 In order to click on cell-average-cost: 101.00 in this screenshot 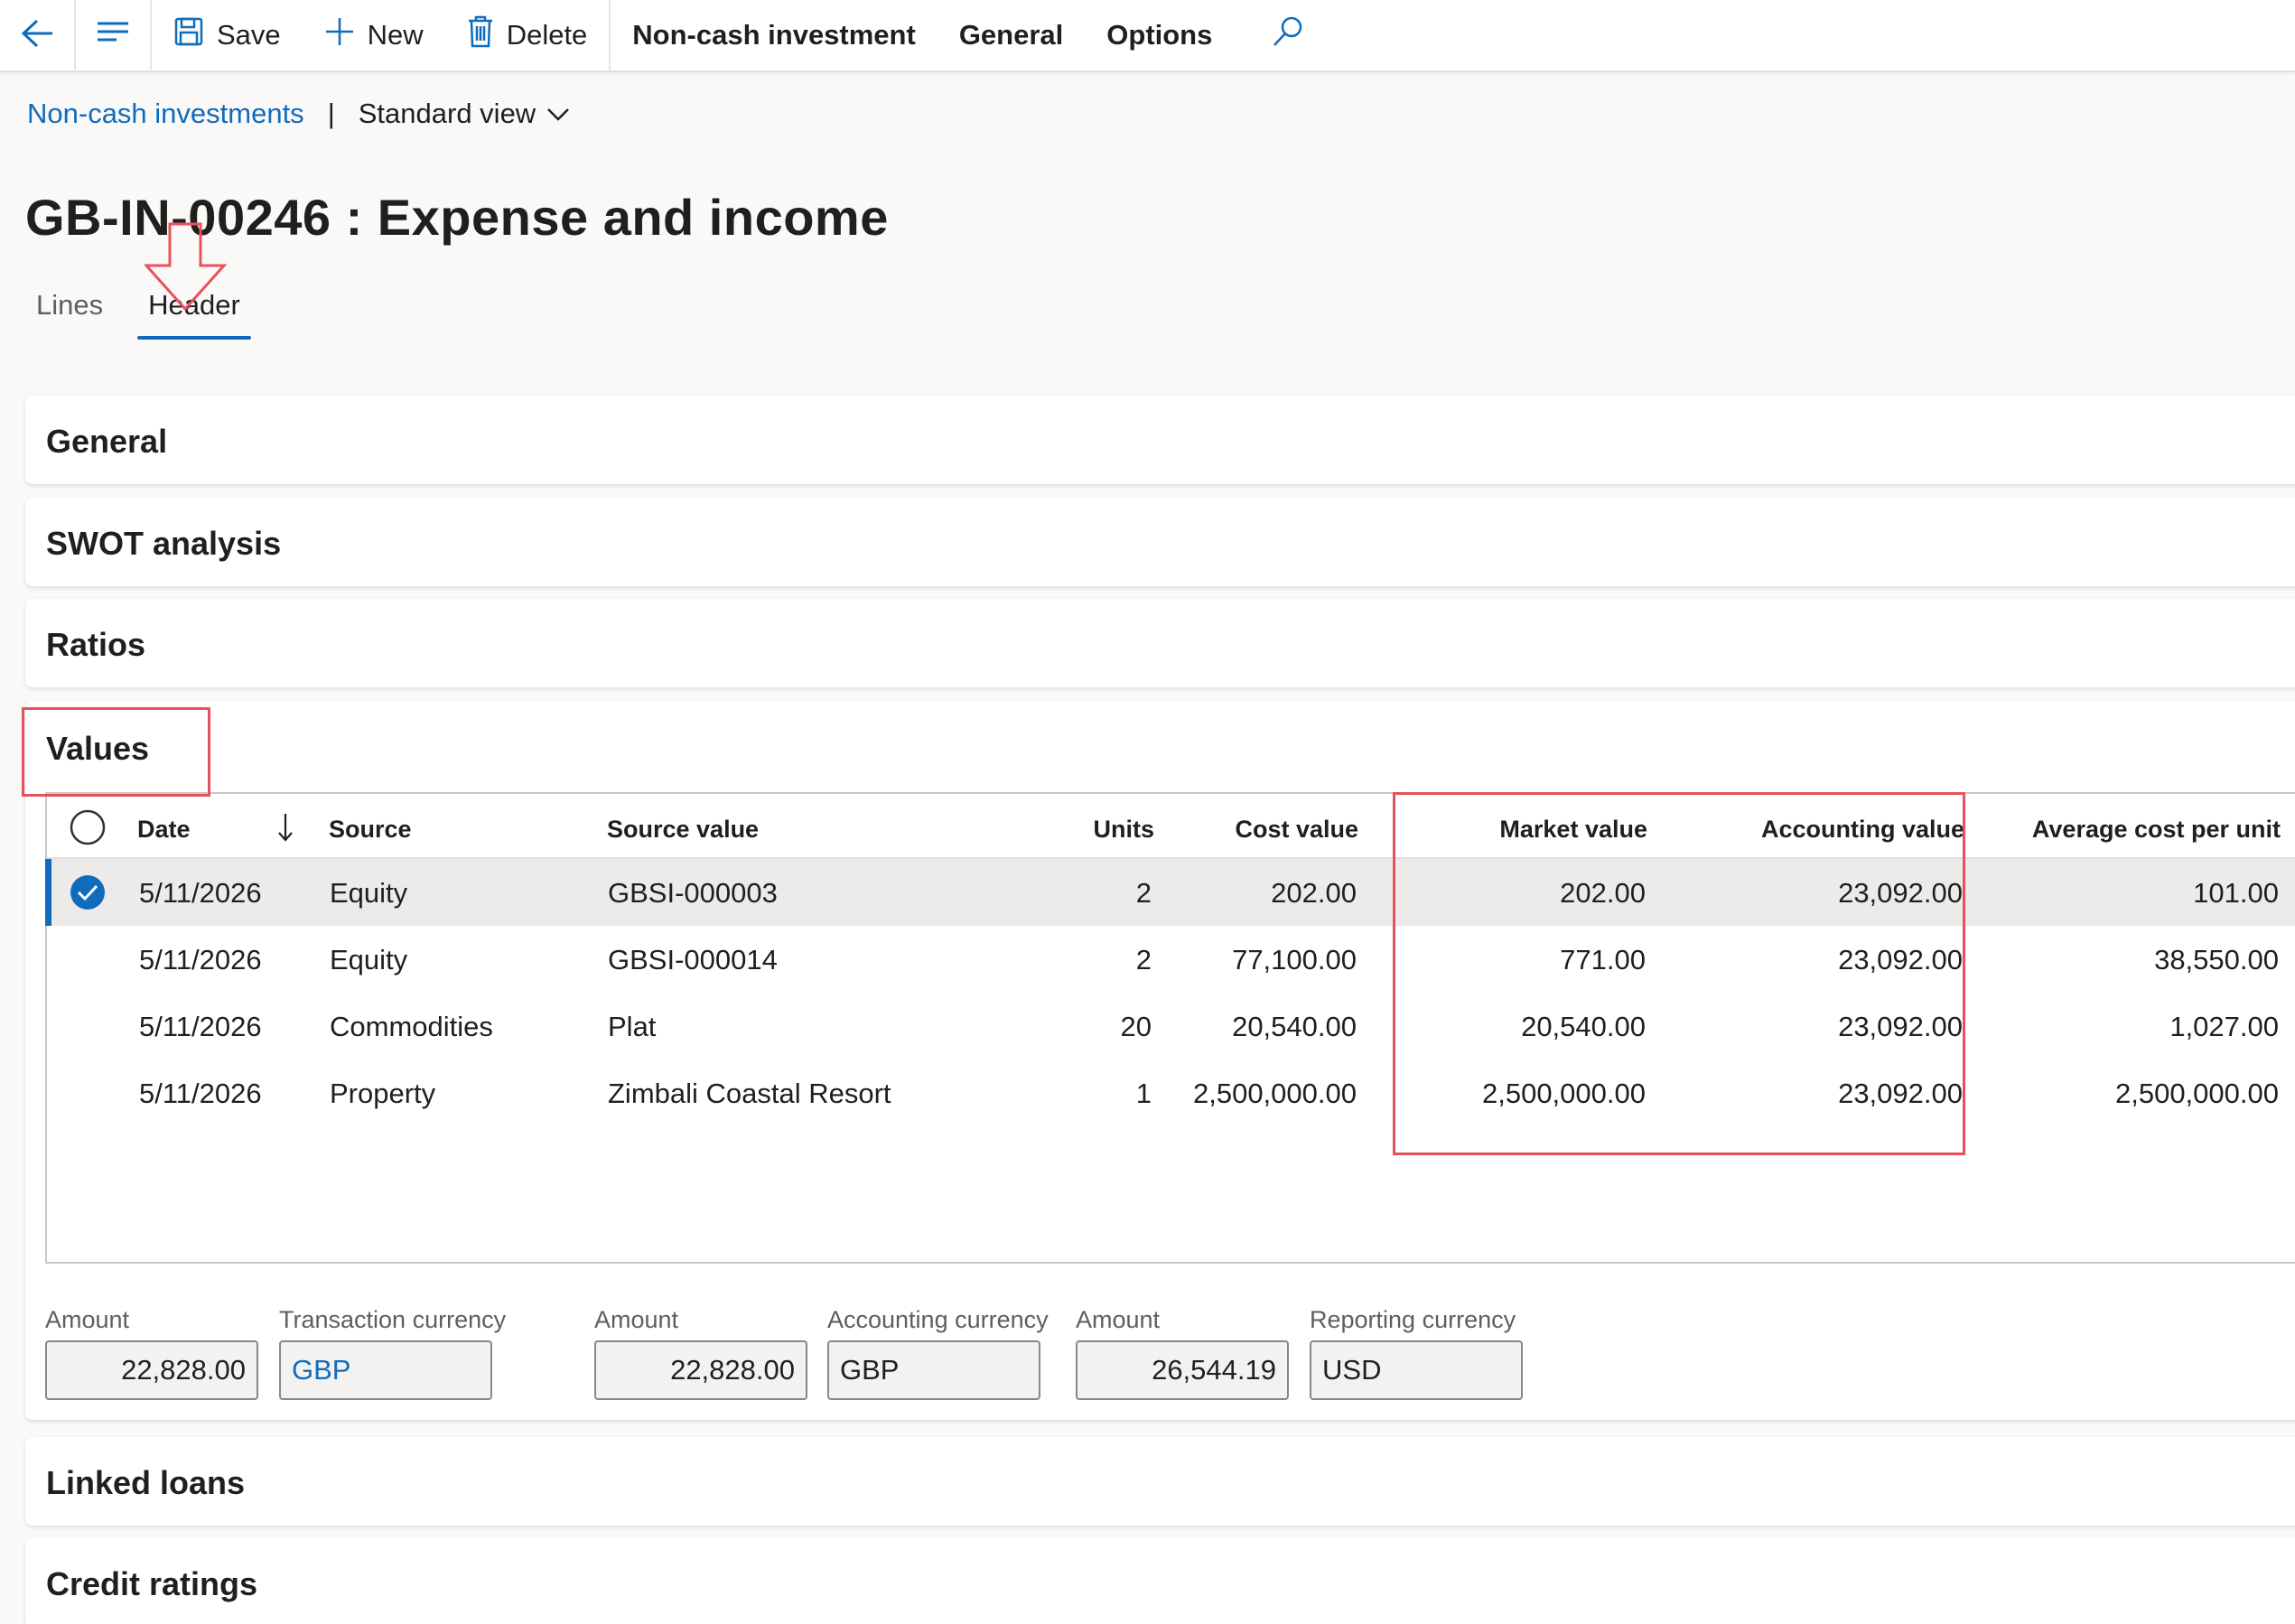, I will do `click(2236, 893)`.